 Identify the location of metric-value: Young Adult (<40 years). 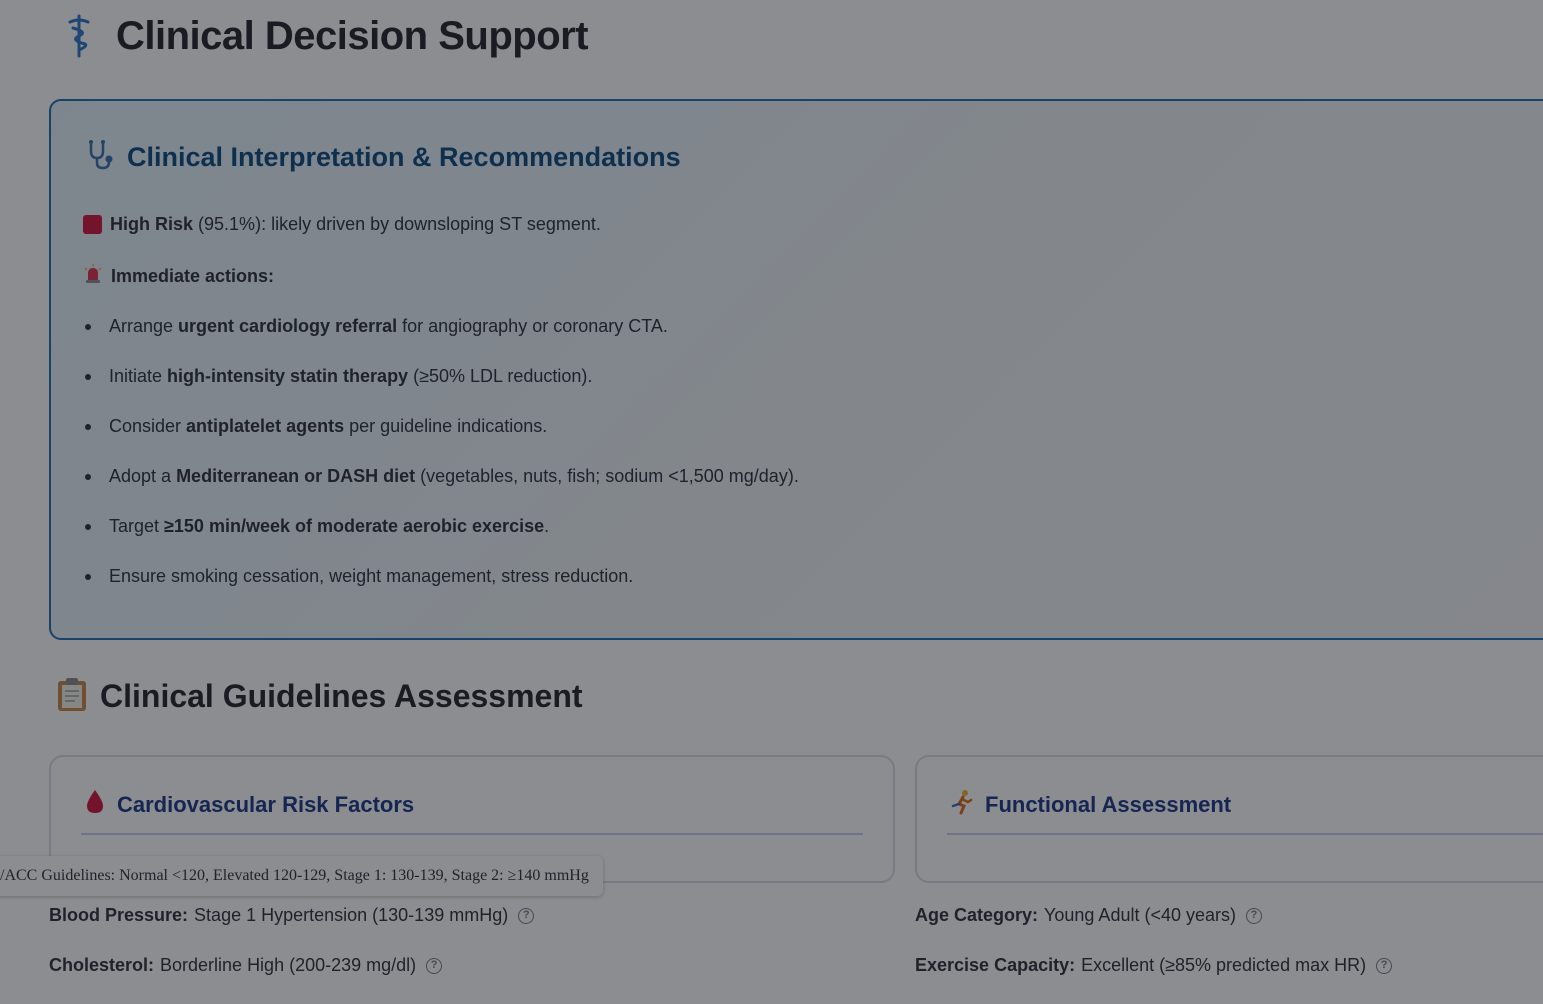
(1140, 915).